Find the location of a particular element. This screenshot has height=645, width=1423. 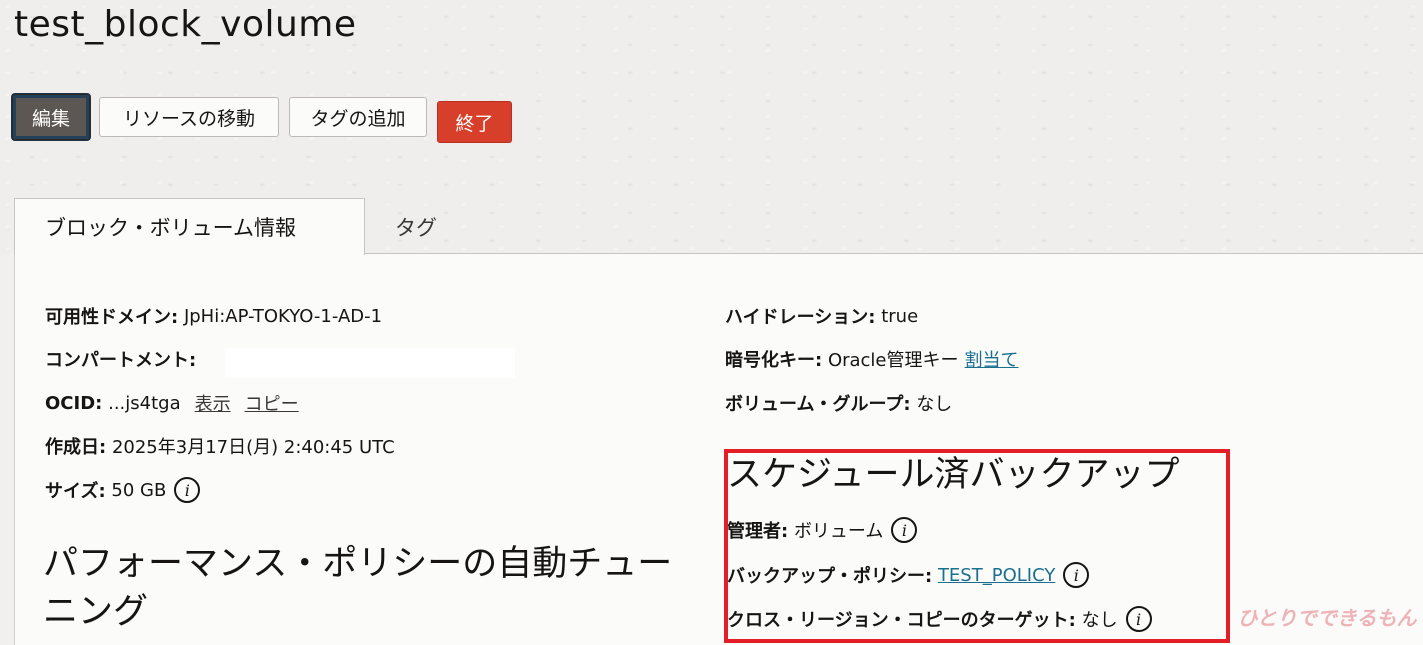

redacted-area is located at coordinates (370, 363).